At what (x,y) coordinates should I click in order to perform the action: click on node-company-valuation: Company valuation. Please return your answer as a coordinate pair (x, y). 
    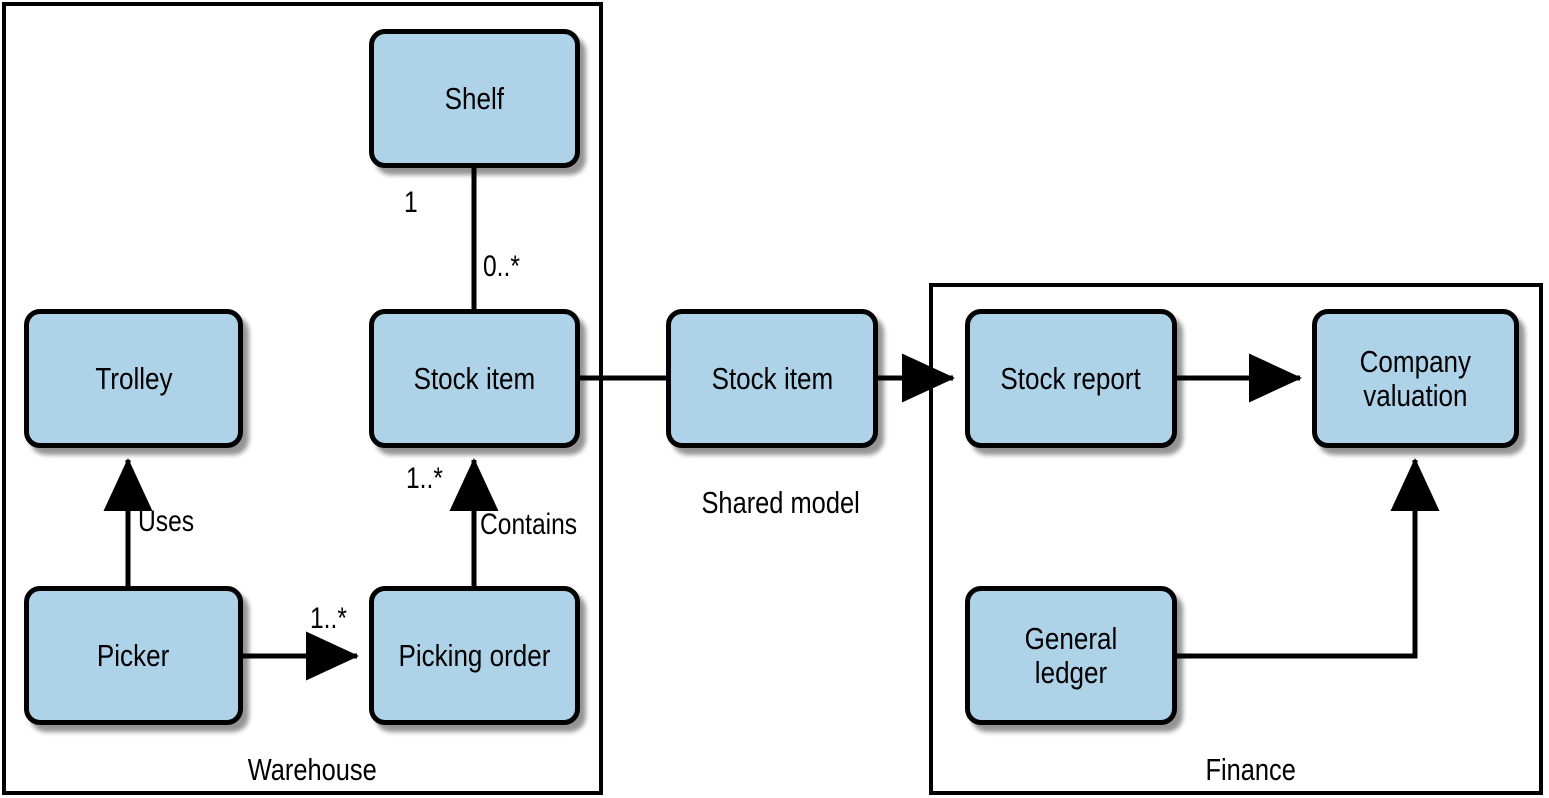
    Looking at the image, I should click on (1415, 378).